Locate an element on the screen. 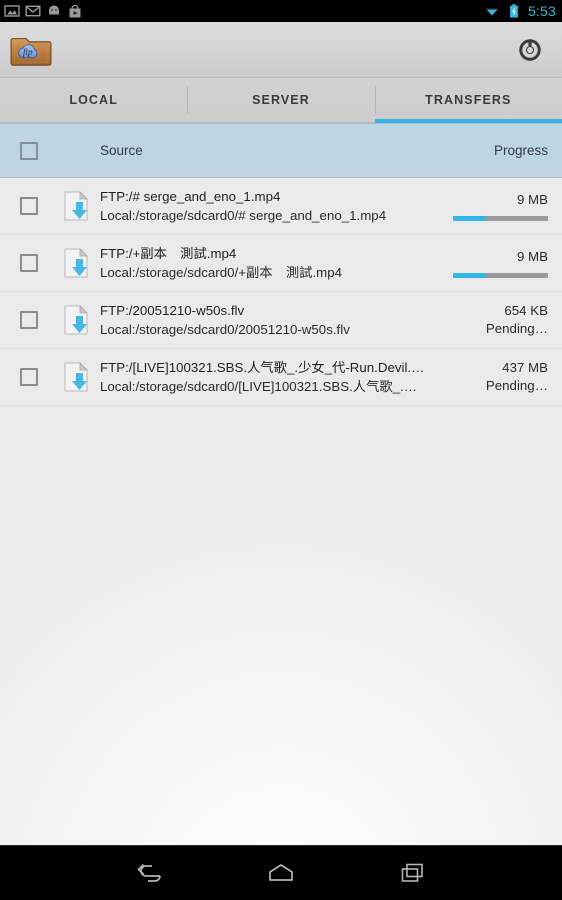  android-navigation-bar is located at coordinates (281, 872).